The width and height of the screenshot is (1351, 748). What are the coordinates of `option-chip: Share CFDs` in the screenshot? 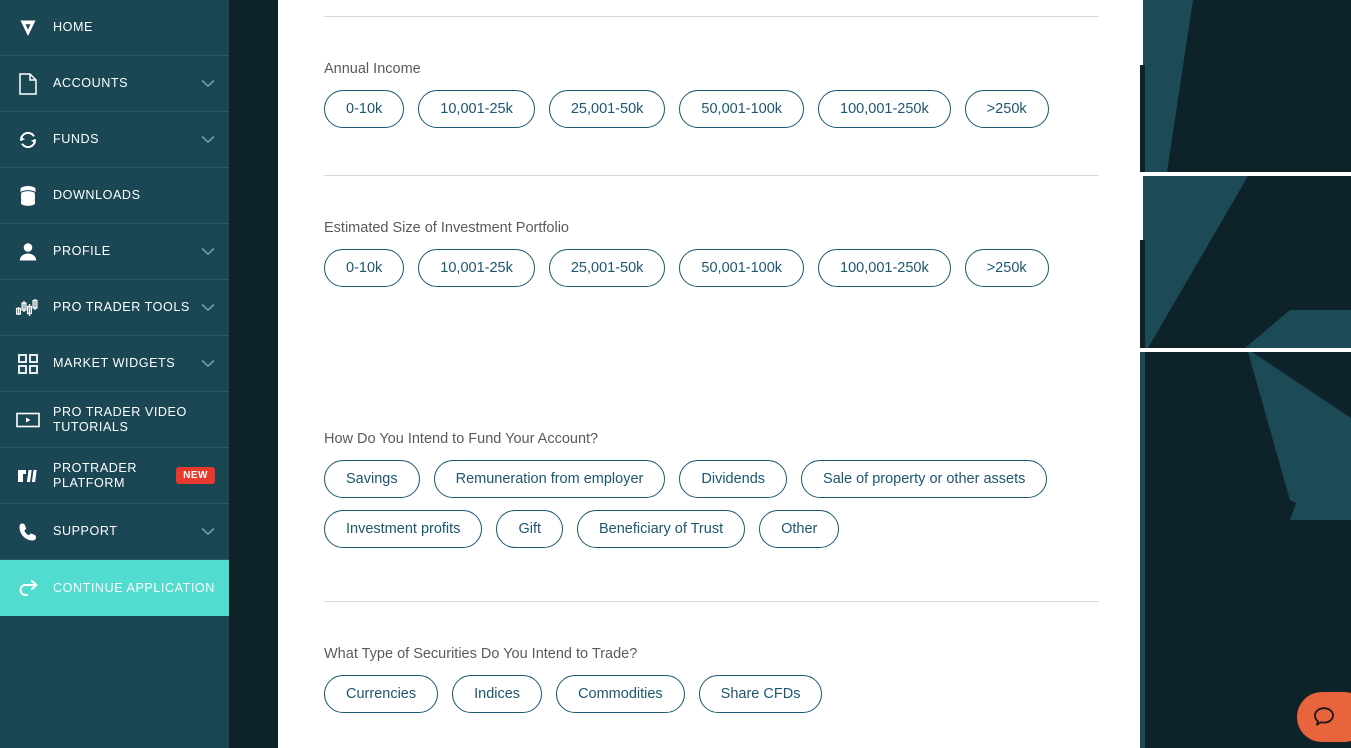 It's located at (760, 694).